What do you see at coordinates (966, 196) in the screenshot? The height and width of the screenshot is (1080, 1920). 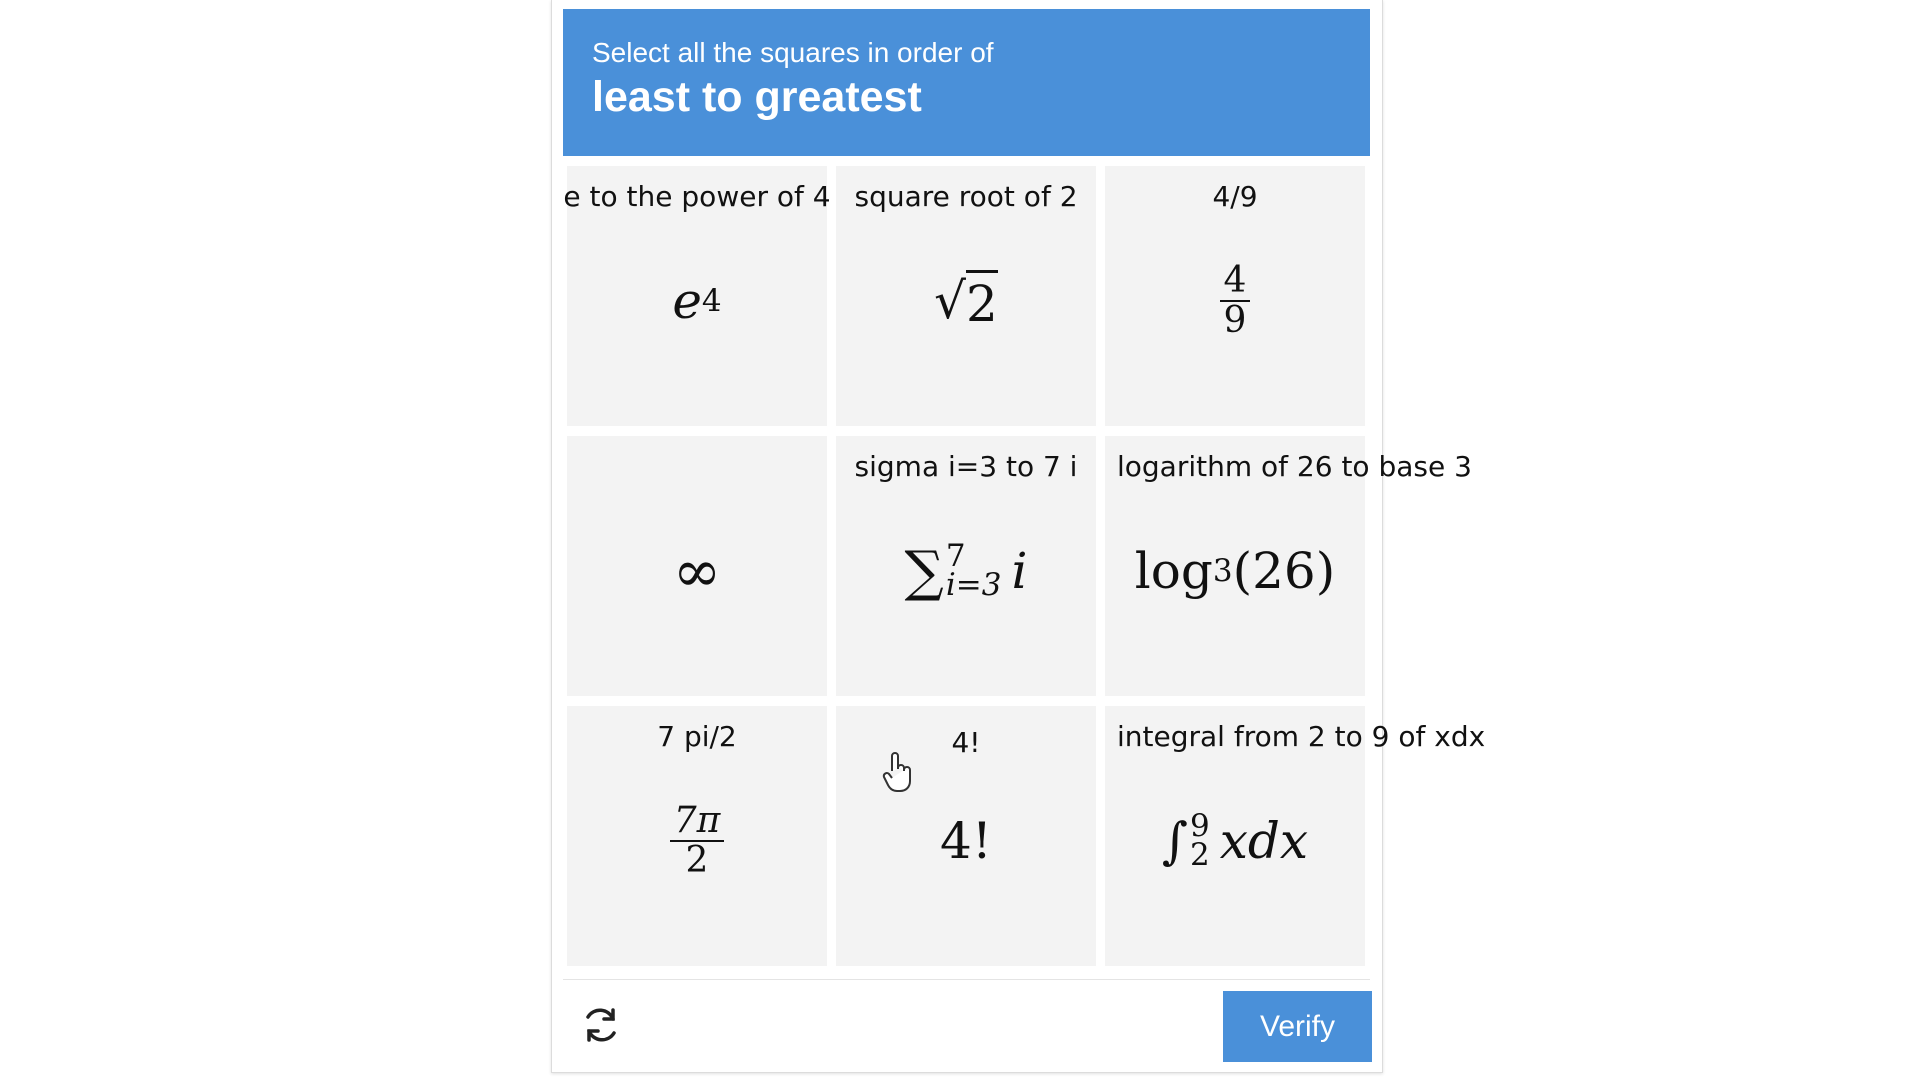 I see `tile-caption: square root of 2` at bounding box center [966, 196].